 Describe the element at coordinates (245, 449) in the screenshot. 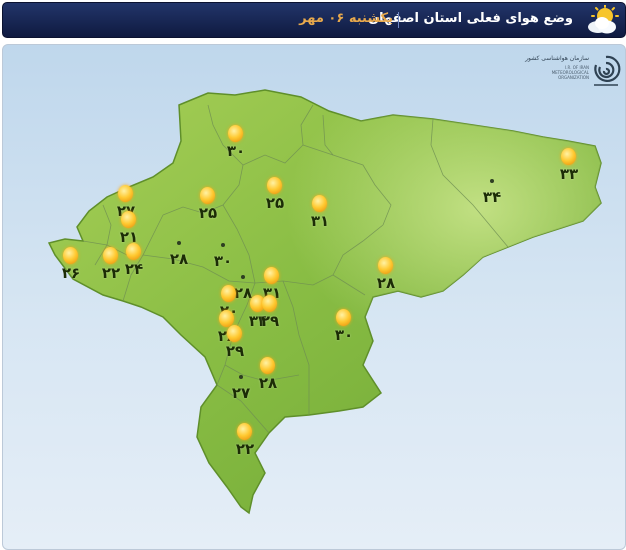

I see `temperature-label: ۲۲` at that location.